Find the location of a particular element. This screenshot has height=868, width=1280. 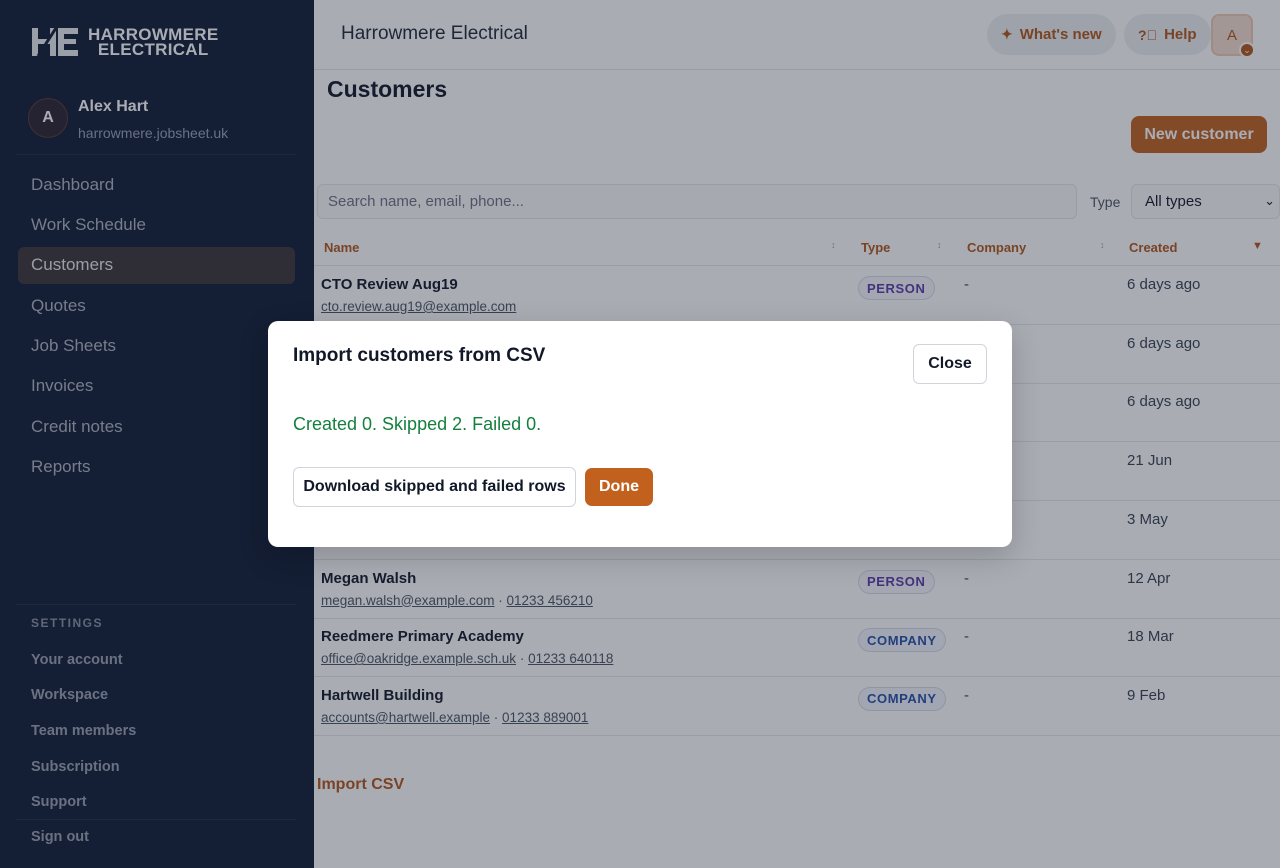

download-skipped-failed-button: Download skipped and failed rows is located at coordinates (434, 487).